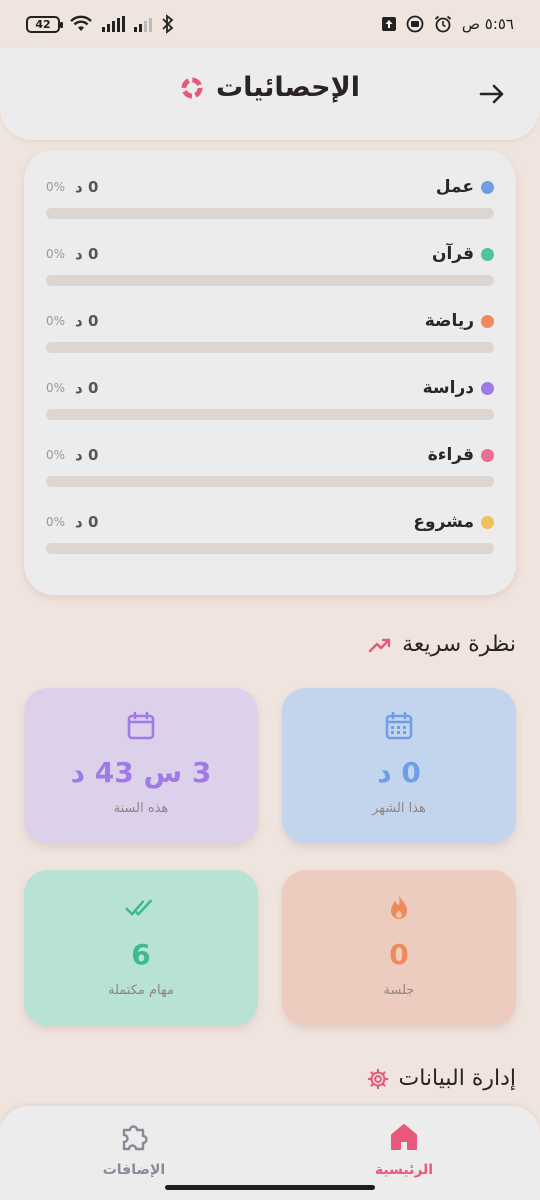 This screenshot has width=540, height=1200. I want to click on quick-view-title: نظرة سريعة, so click(442, 644).